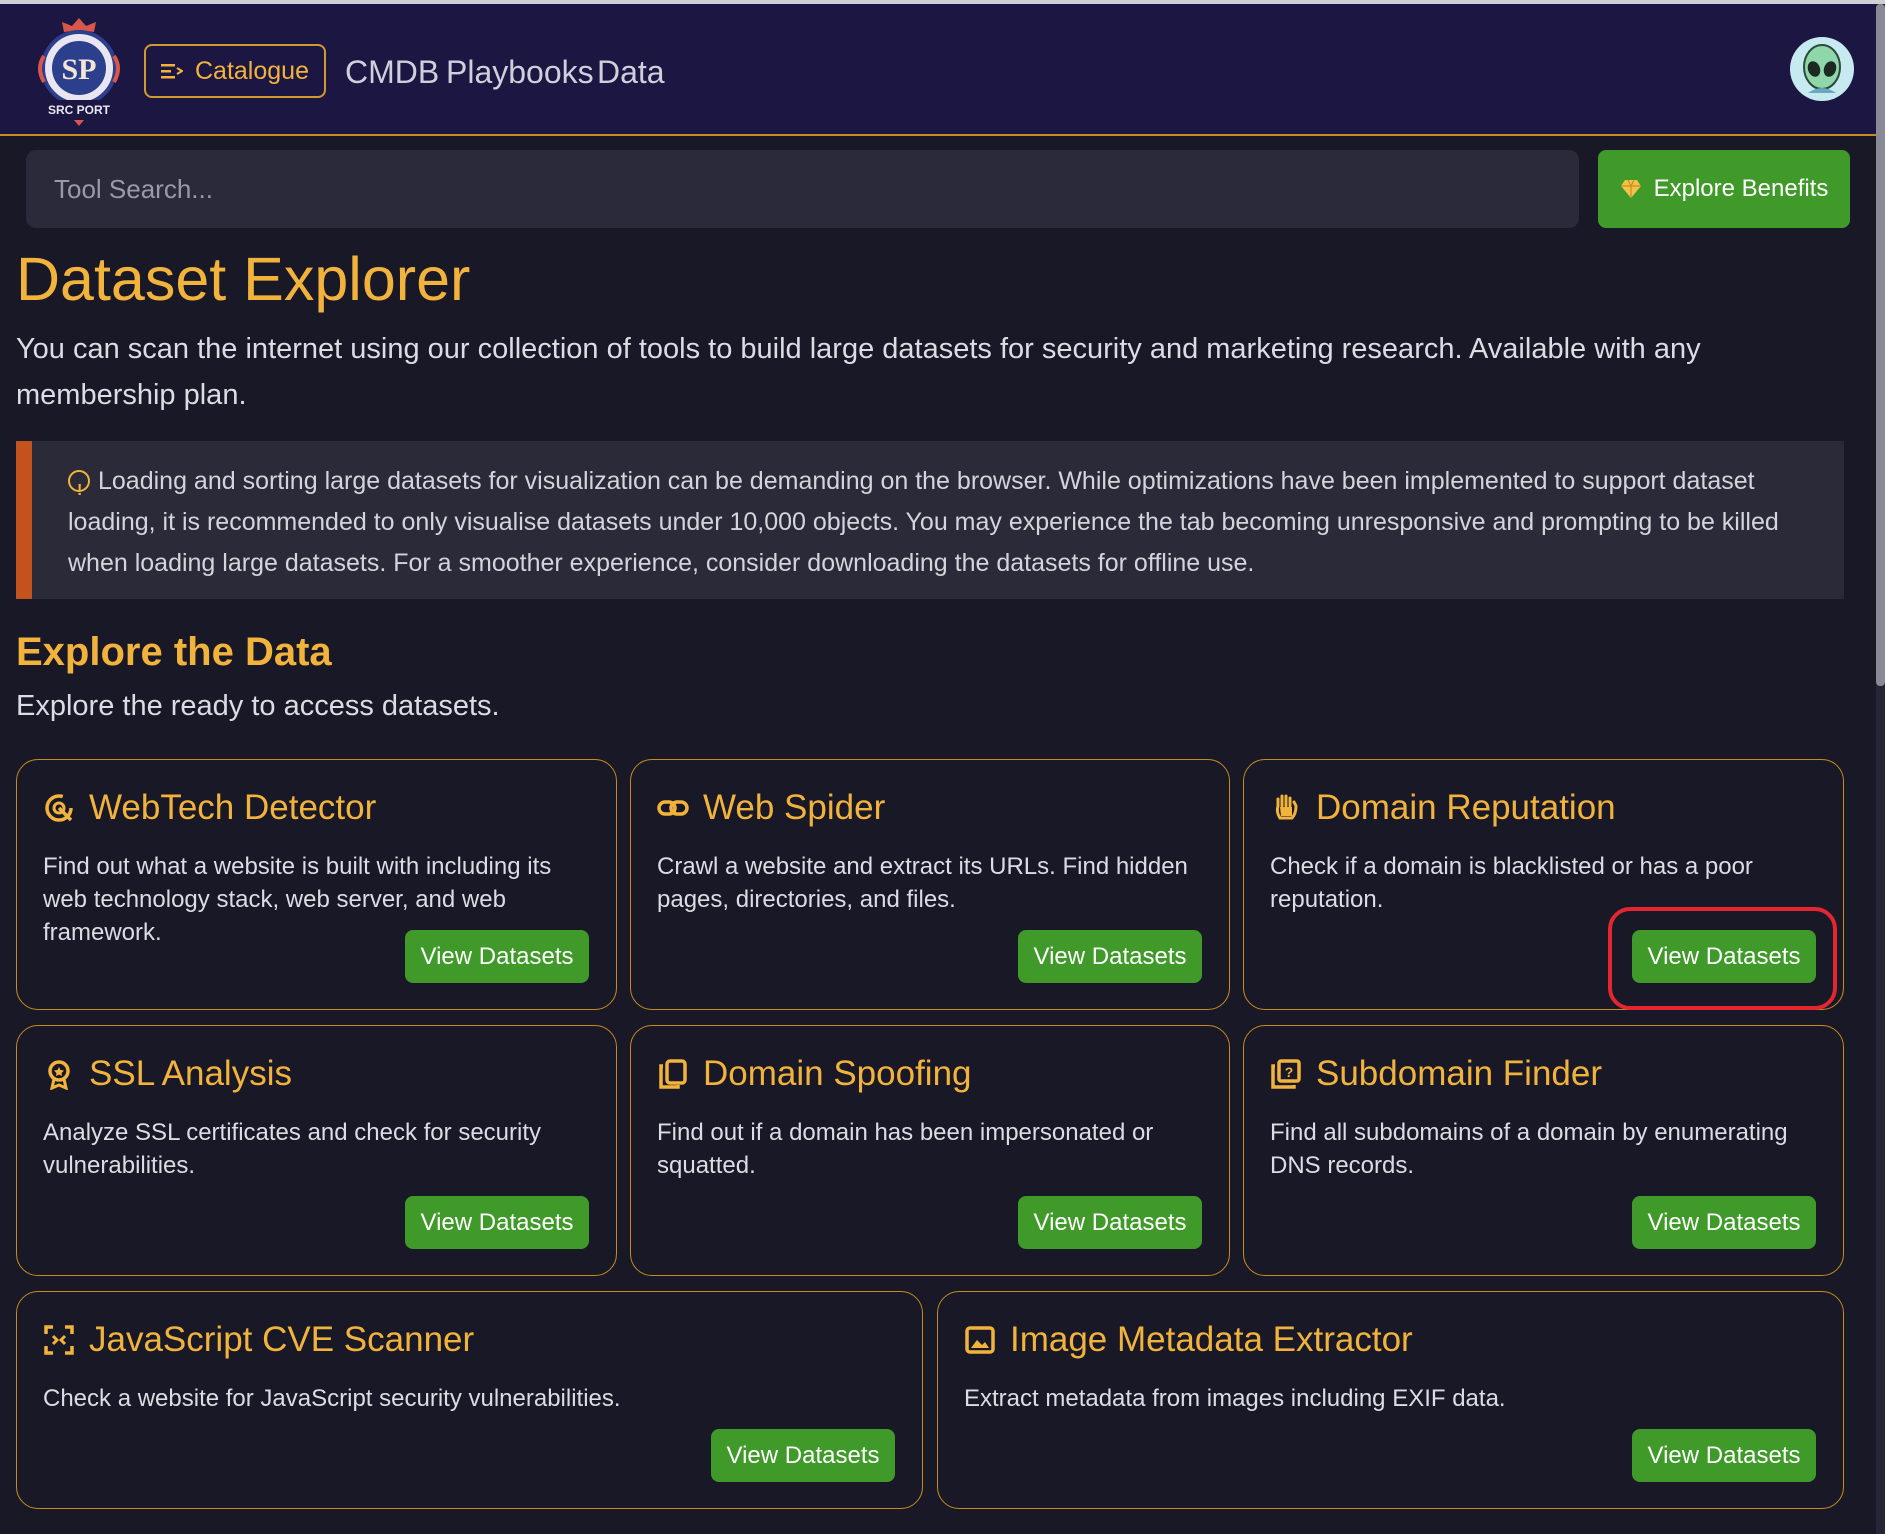  Describe the element at coordinates (1722, 958) in the screenshot. I see `annotation-highlight-box` at that location.